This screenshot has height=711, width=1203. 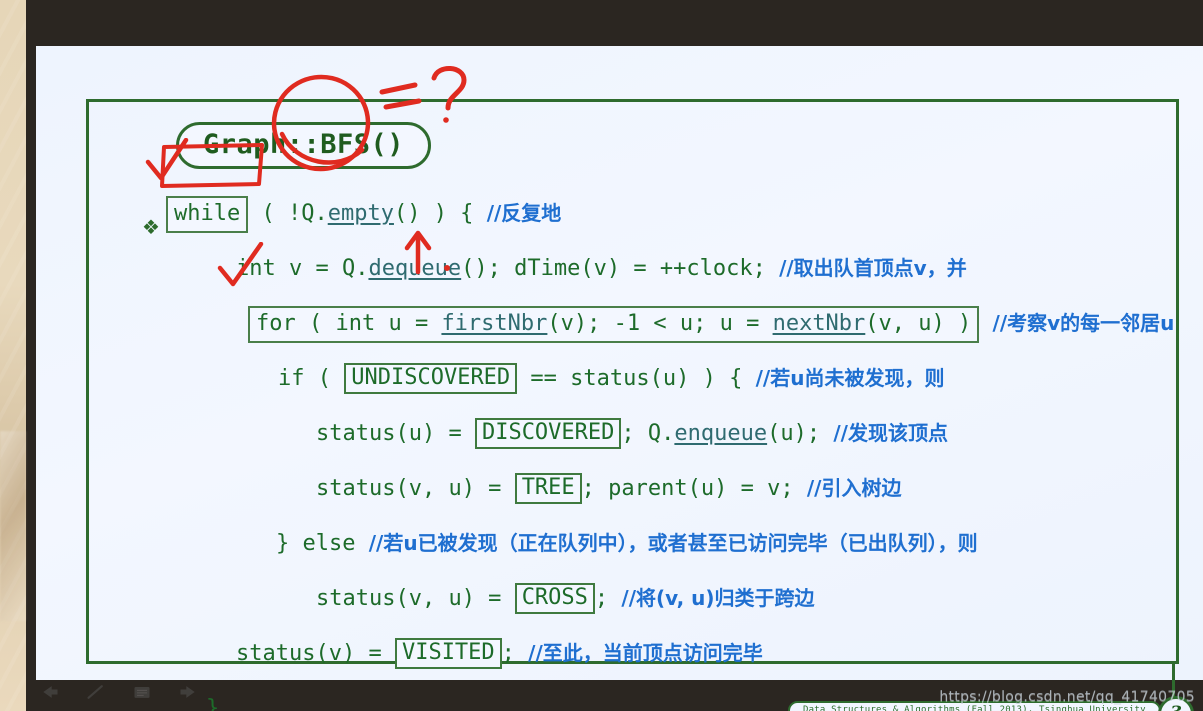 What do you see at coordinates (660, 323) in the screenshot?
I see `for-mid: (v); -1 < u; u =` at bounding box center [660, 323].